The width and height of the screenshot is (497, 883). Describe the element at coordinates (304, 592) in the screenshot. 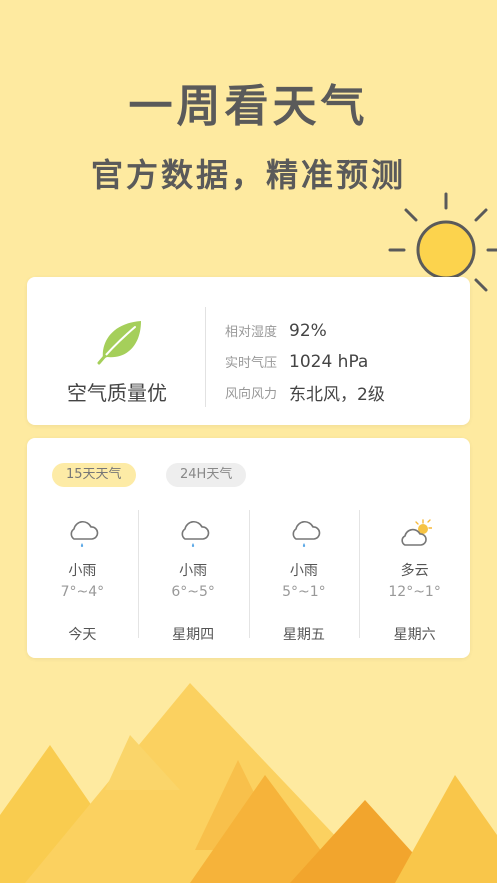

I see `forecast-temp: 5°~1°` at that location.